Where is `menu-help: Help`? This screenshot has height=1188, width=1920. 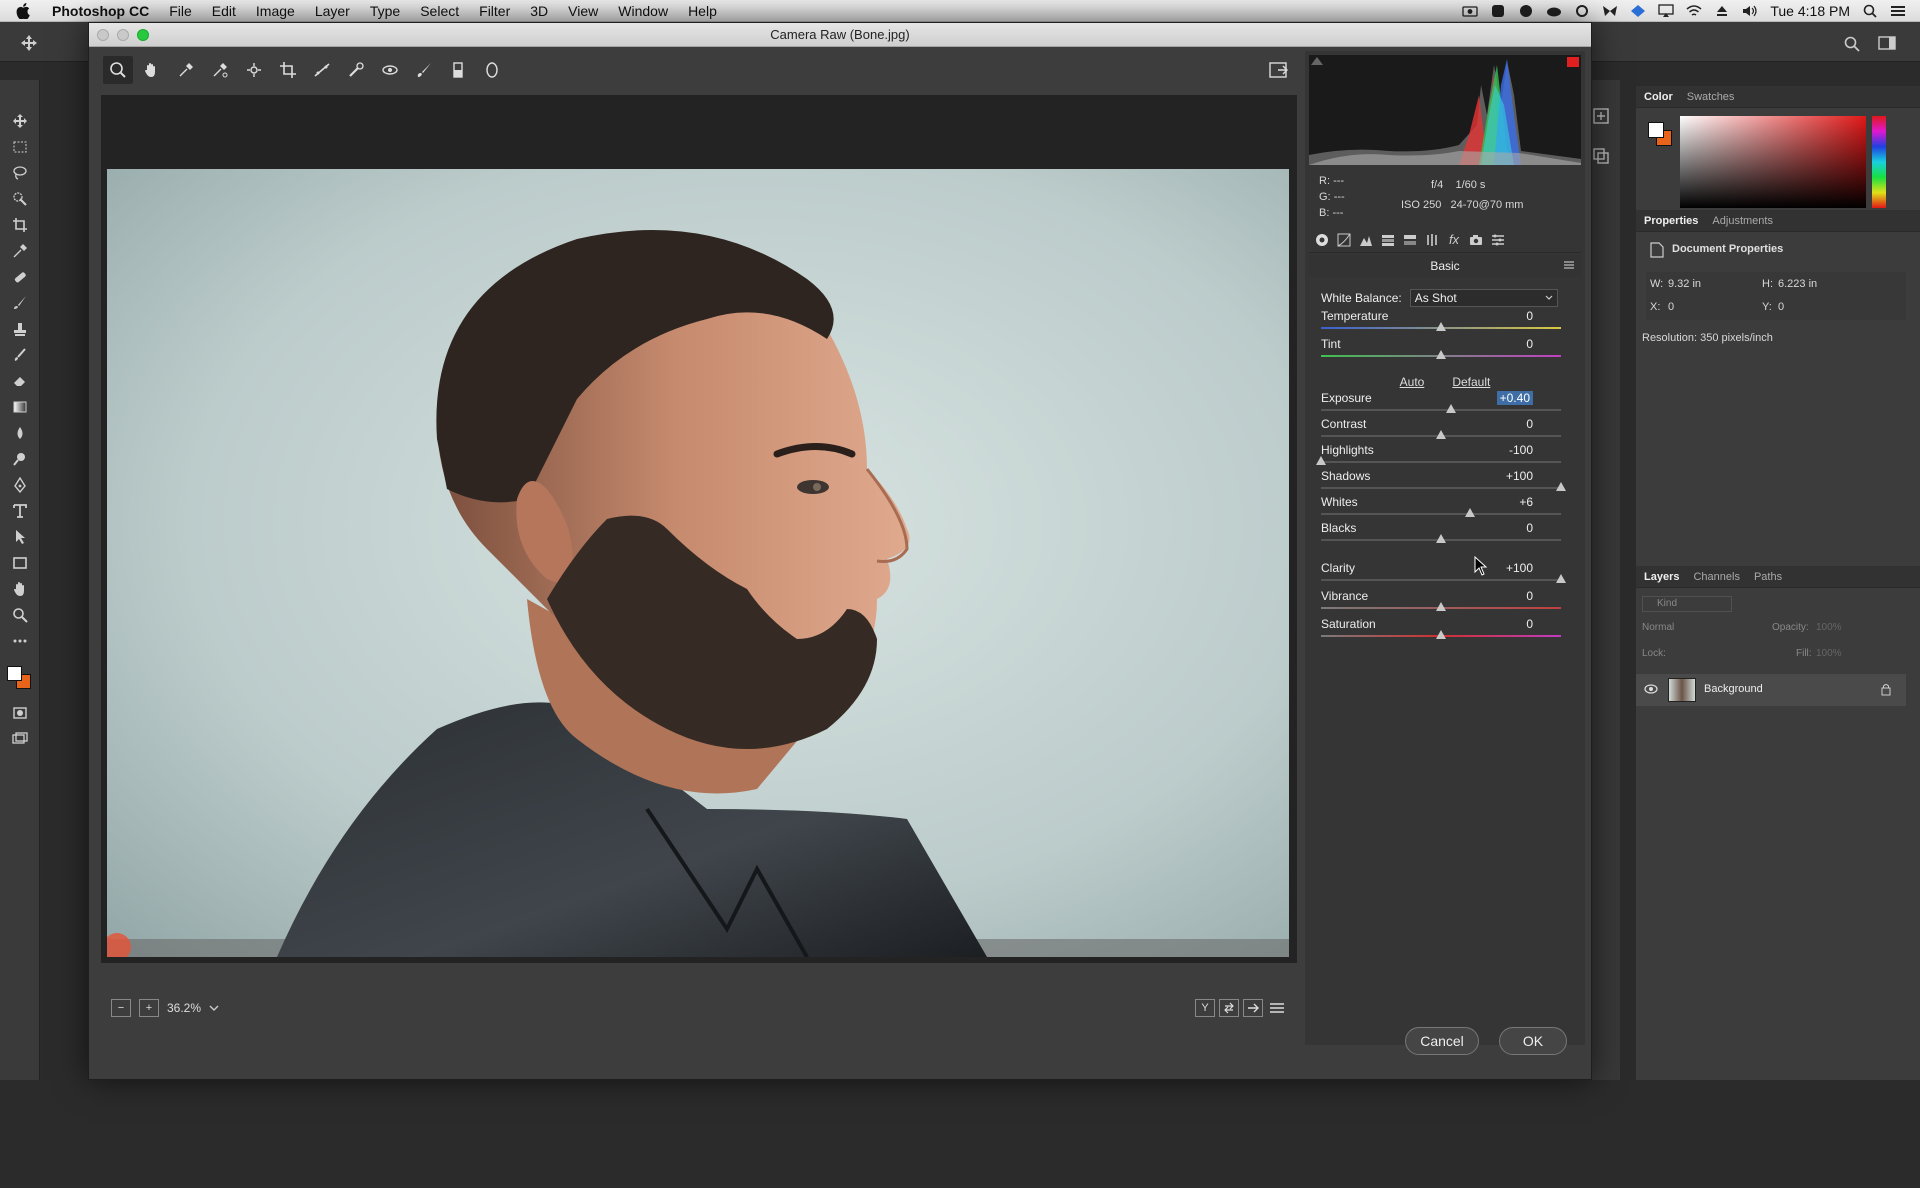
menu-help: Help is located at coordinates (702, 11).